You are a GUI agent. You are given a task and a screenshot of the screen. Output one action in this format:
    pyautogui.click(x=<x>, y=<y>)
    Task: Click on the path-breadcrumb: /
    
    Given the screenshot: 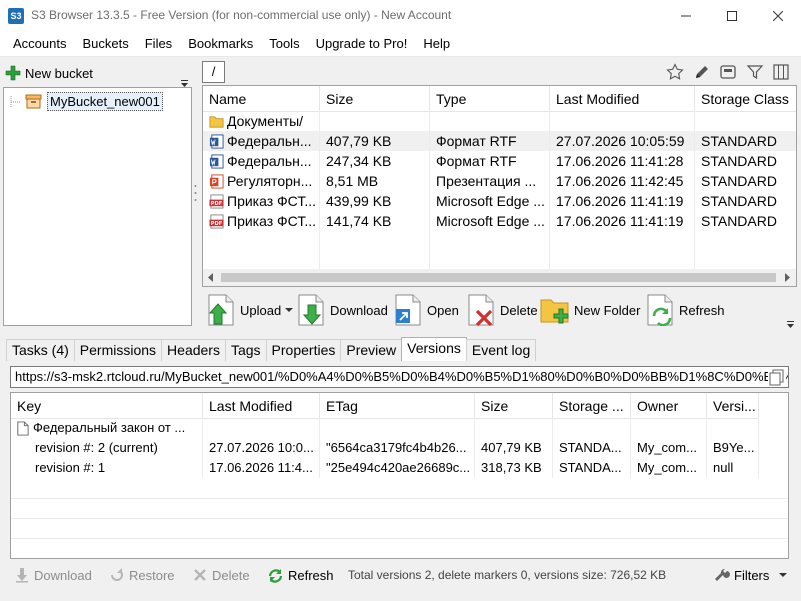 What is the action you would take?
    pyautogui.click(x=213, y=72)
    